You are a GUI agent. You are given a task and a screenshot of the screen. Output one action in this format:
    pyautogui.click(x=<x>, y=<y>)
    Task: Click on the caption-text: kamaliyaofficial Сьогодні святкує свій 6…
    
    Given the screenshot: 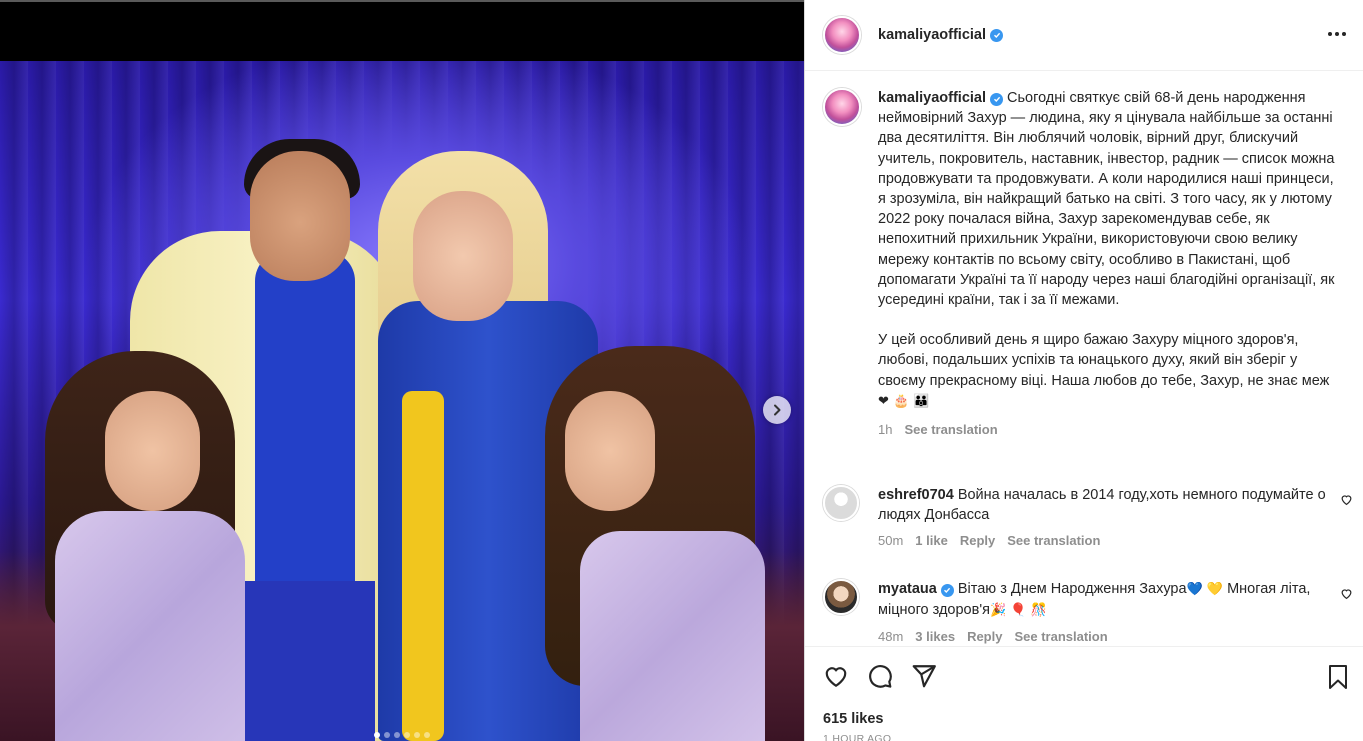 What is the action you would take?
    pyautogui.click(x=1108, y=199)
    